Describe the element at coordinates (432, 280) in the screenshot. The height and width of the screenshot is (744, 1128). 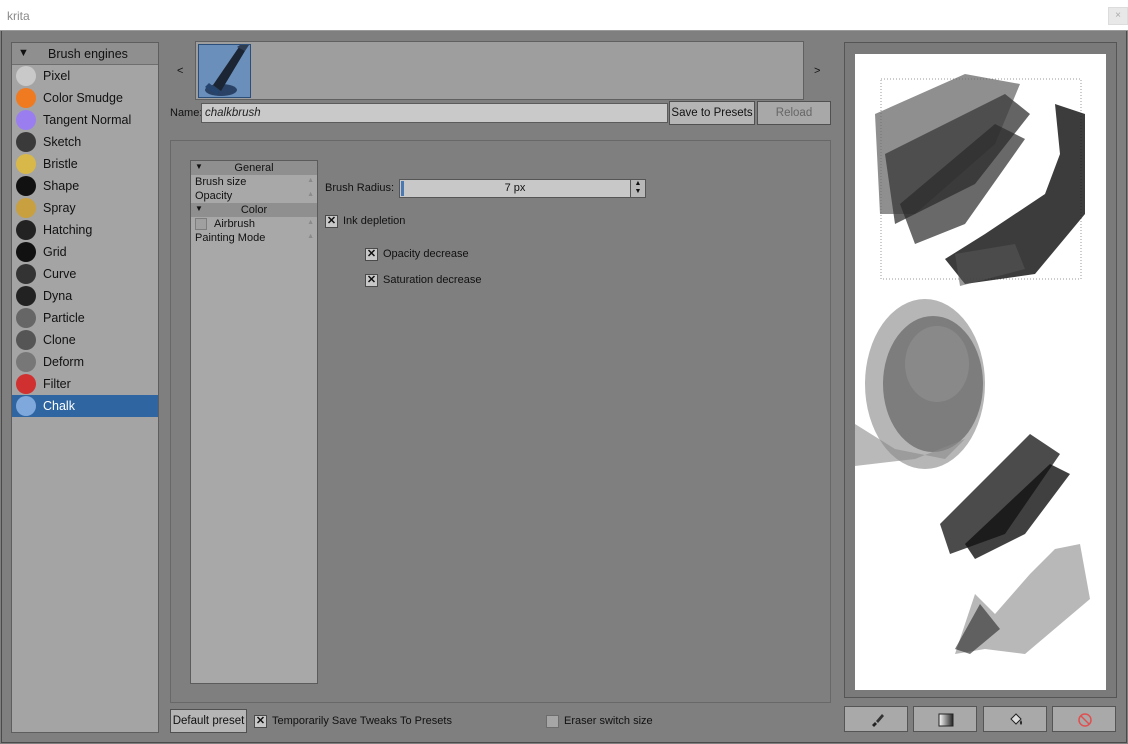
I see `saturation-decrease-label: Saturation decrease` at that location.